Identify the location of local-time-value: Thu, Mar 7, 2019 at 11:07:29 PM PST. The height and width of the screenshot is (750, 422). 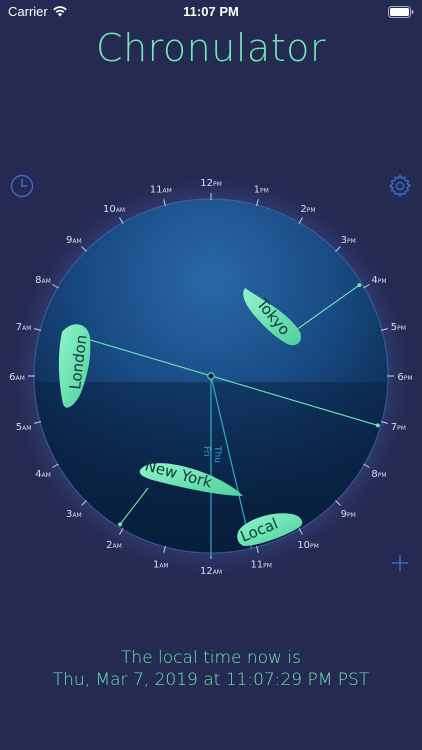
(211, 680).